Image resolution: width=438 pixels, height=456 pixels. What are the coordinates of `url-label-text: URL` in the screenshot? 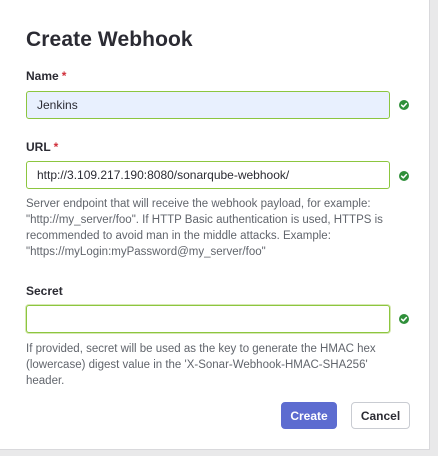 It's located at (38, 147).